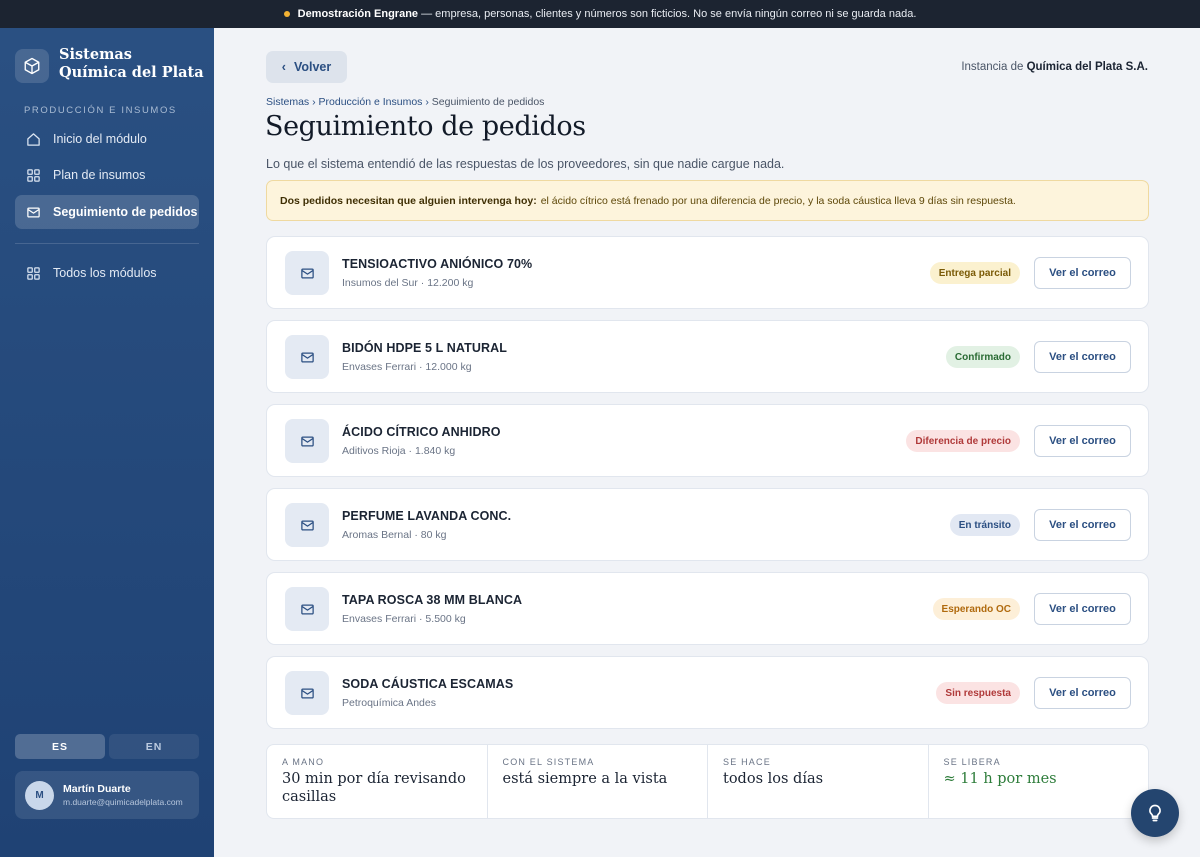 This screenshot has width=1200, height=857. I want to click on nav-divider, so click(107, 243).